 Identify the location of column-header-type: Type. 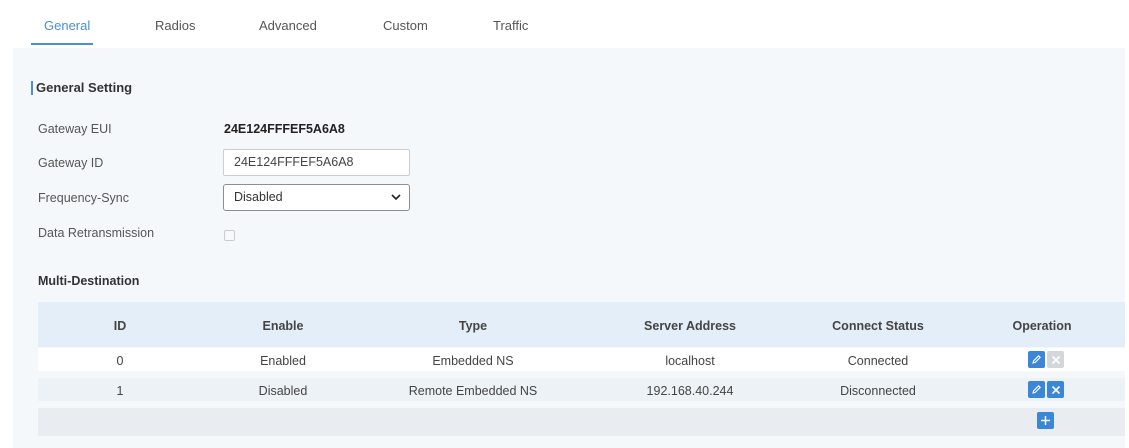
(473, 326).